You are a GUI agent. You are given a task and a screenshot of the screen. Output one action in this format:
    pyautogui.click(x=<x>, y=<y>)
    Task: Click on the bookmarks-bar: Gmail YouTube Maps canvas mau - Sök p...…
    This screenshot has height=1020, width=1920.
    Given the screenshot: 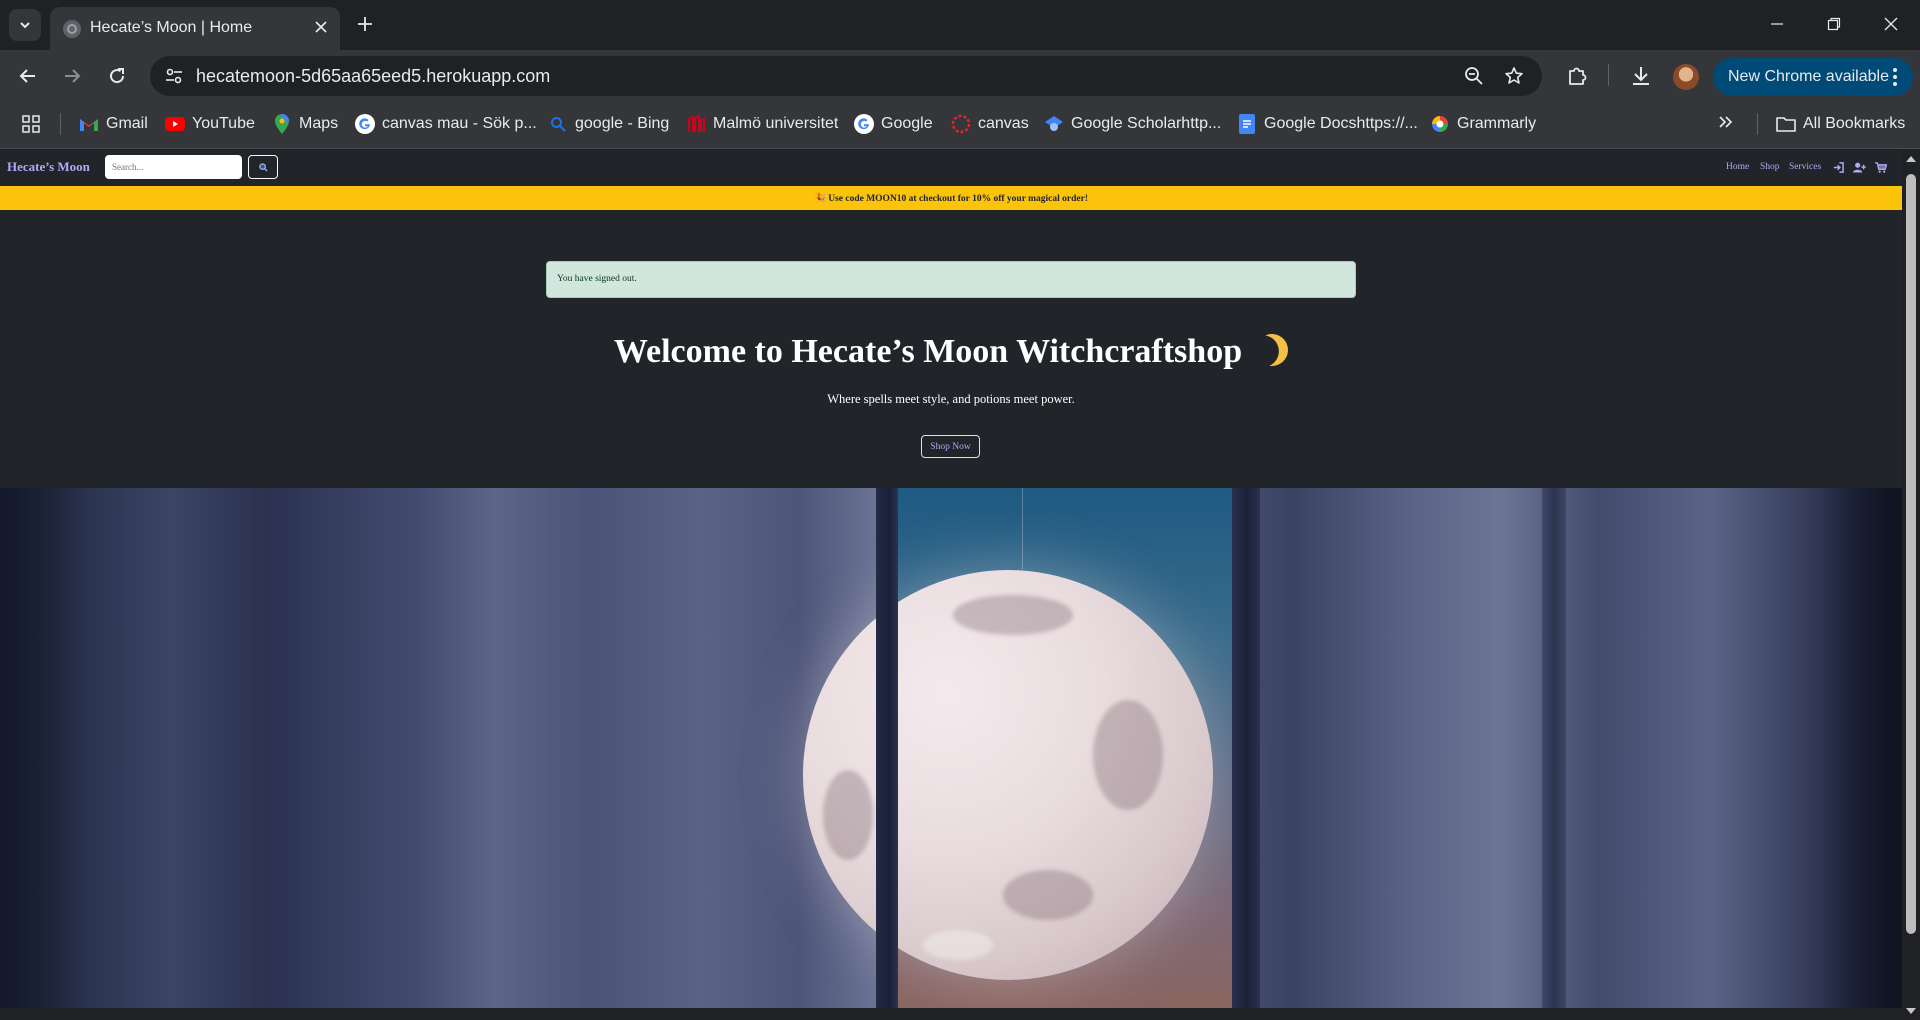 What is the action you would take?
    pyautogui.click(x=960, y=124)
    